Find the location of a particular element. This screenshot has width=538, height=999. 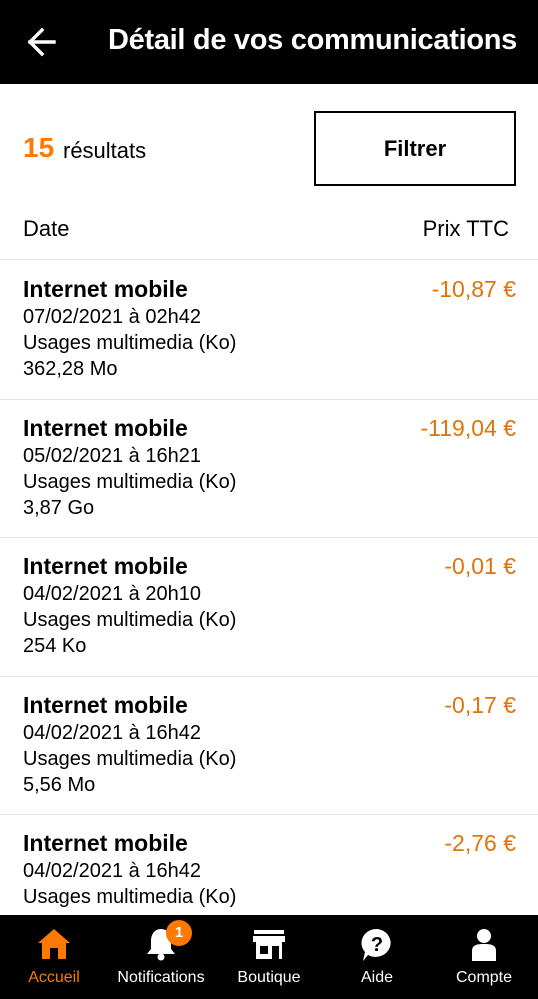

item-price: -119,04 € is located at coordinates (468, 427).